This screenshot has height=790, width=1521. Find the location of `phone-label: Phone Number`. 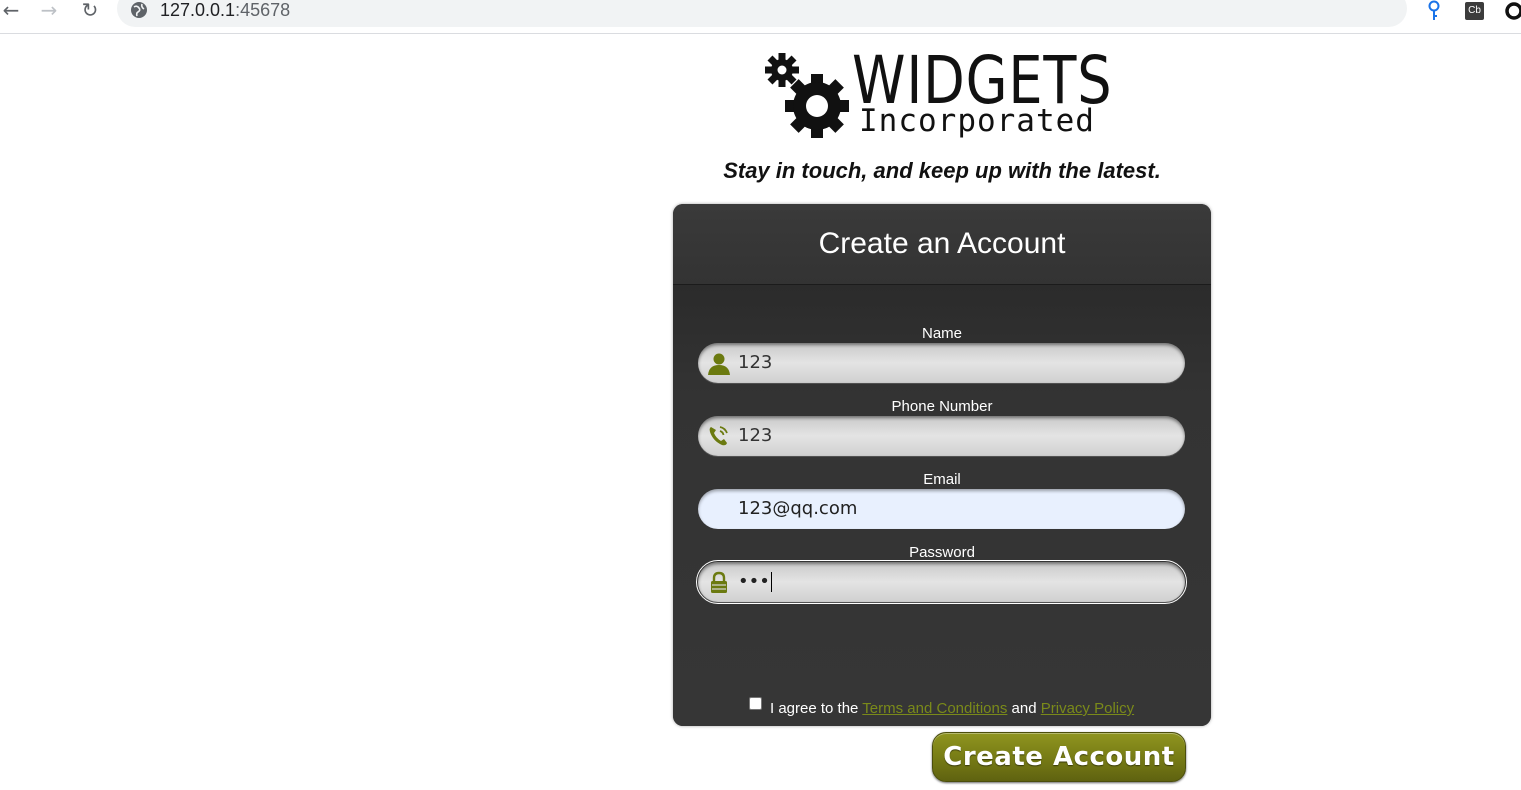

phone-label: Phone Number is located at coordinates (942, 406).